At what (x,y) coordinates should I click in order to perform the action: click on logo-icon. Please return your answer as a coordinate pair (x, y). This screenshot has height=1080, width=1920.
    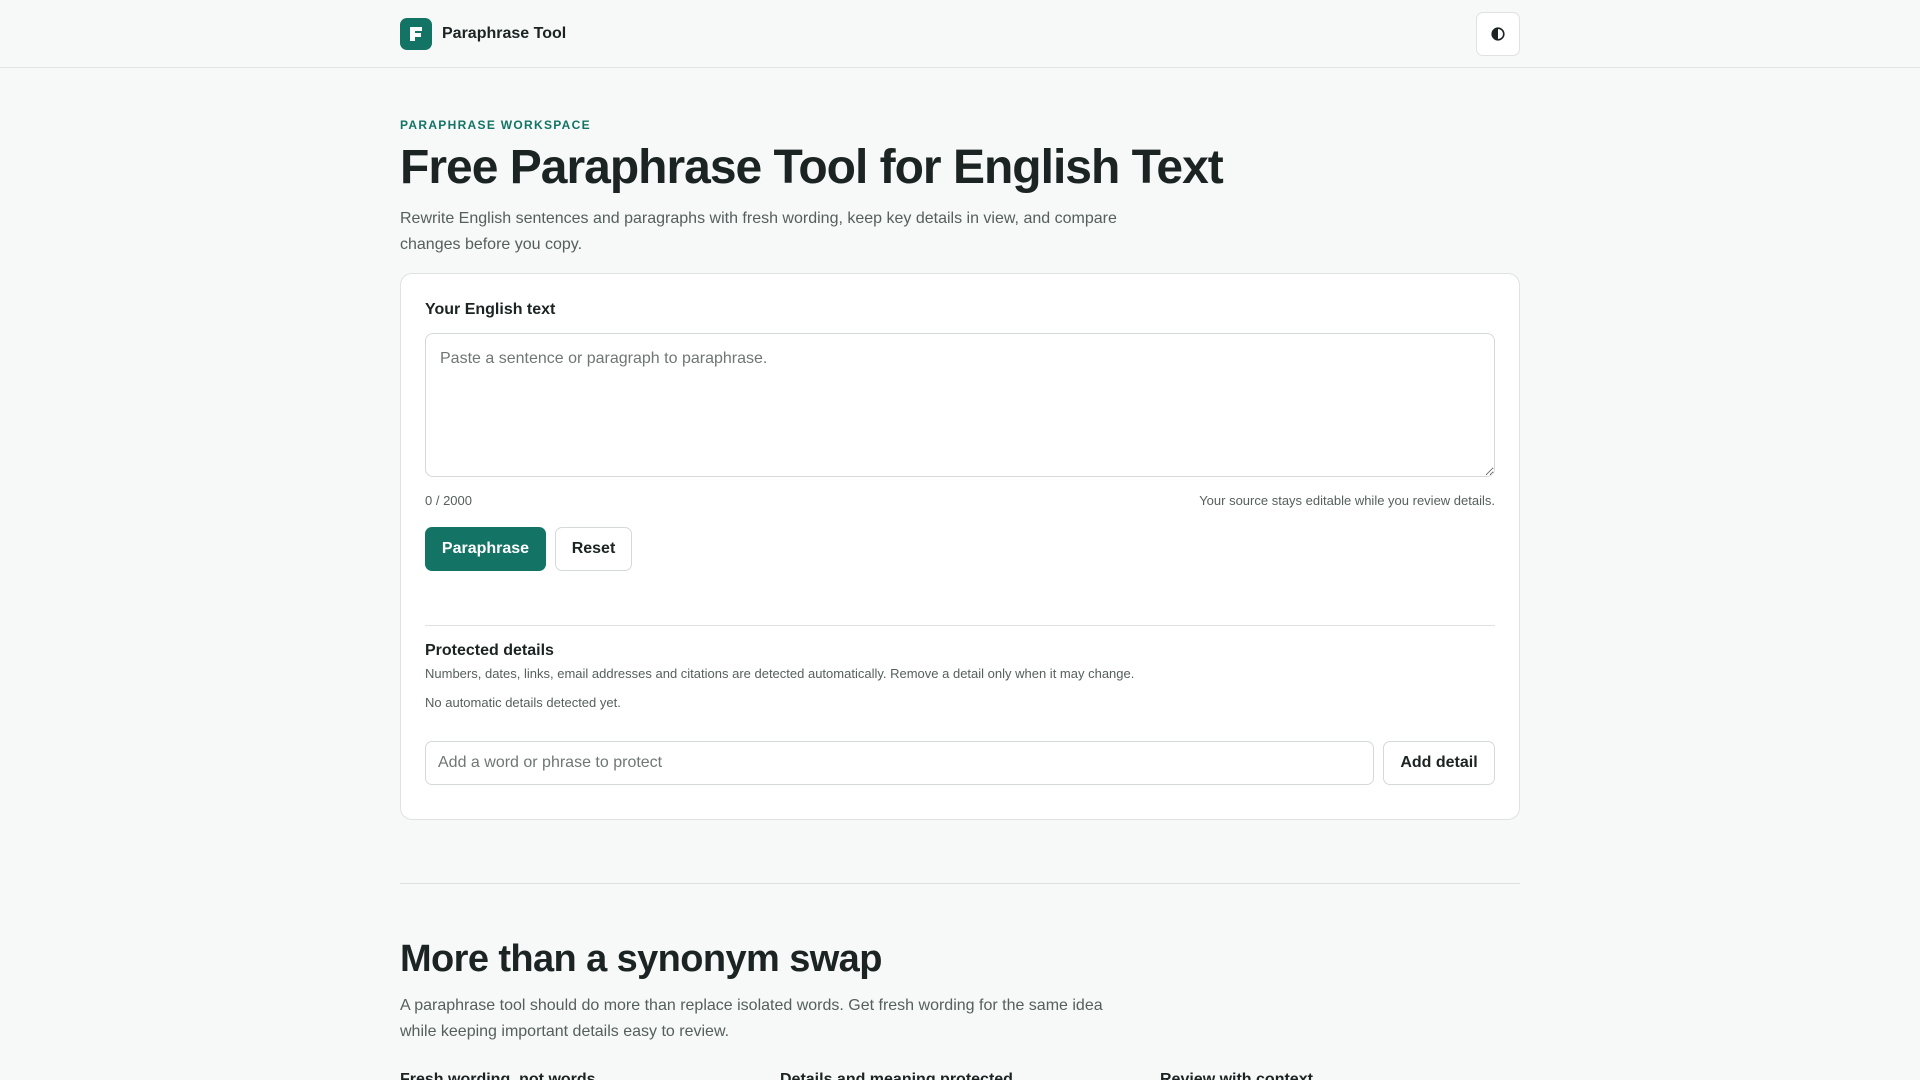
    Looking at the image, I should click on (416, 34).